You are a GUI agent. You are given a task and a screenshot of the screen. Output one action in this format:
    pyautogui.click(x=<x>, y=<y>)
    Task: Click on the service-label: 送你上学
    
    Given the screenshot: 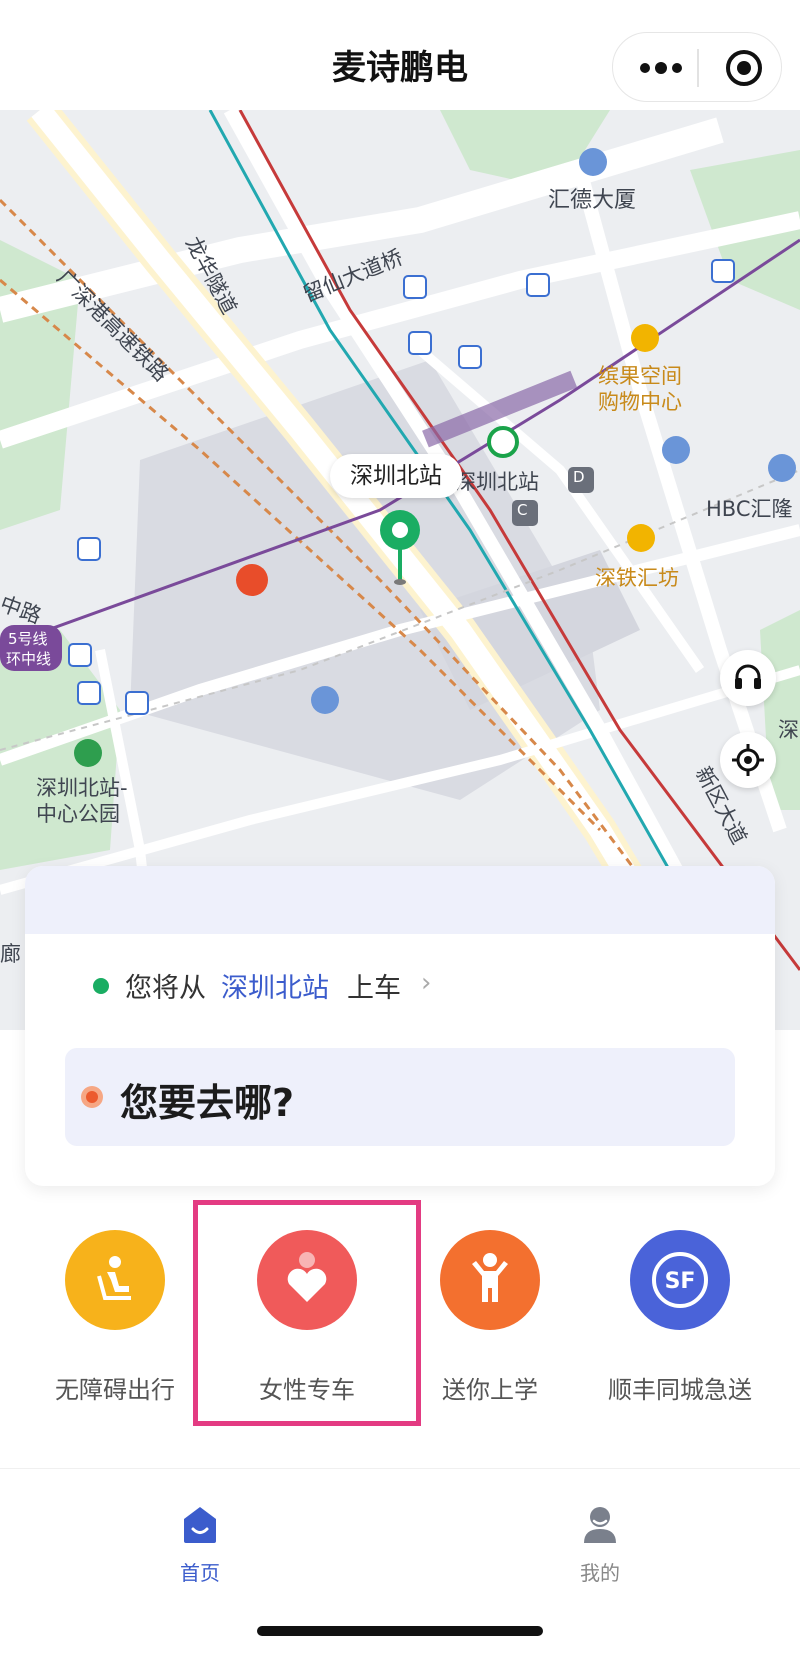 What is the action you would take?
    pyautogui.click(x=490, y=1390)
    